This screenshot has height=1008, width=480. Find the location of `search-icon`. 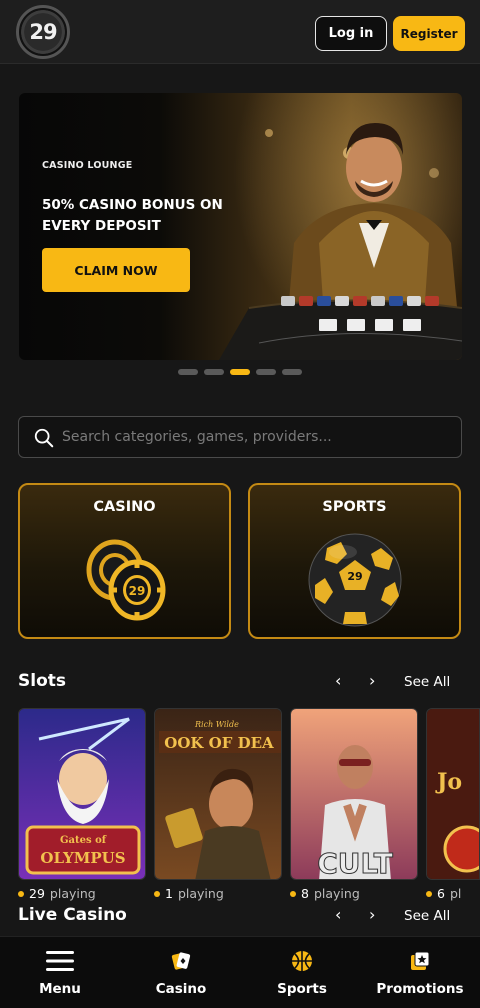

search-icon is located at coordinates (44, 438).